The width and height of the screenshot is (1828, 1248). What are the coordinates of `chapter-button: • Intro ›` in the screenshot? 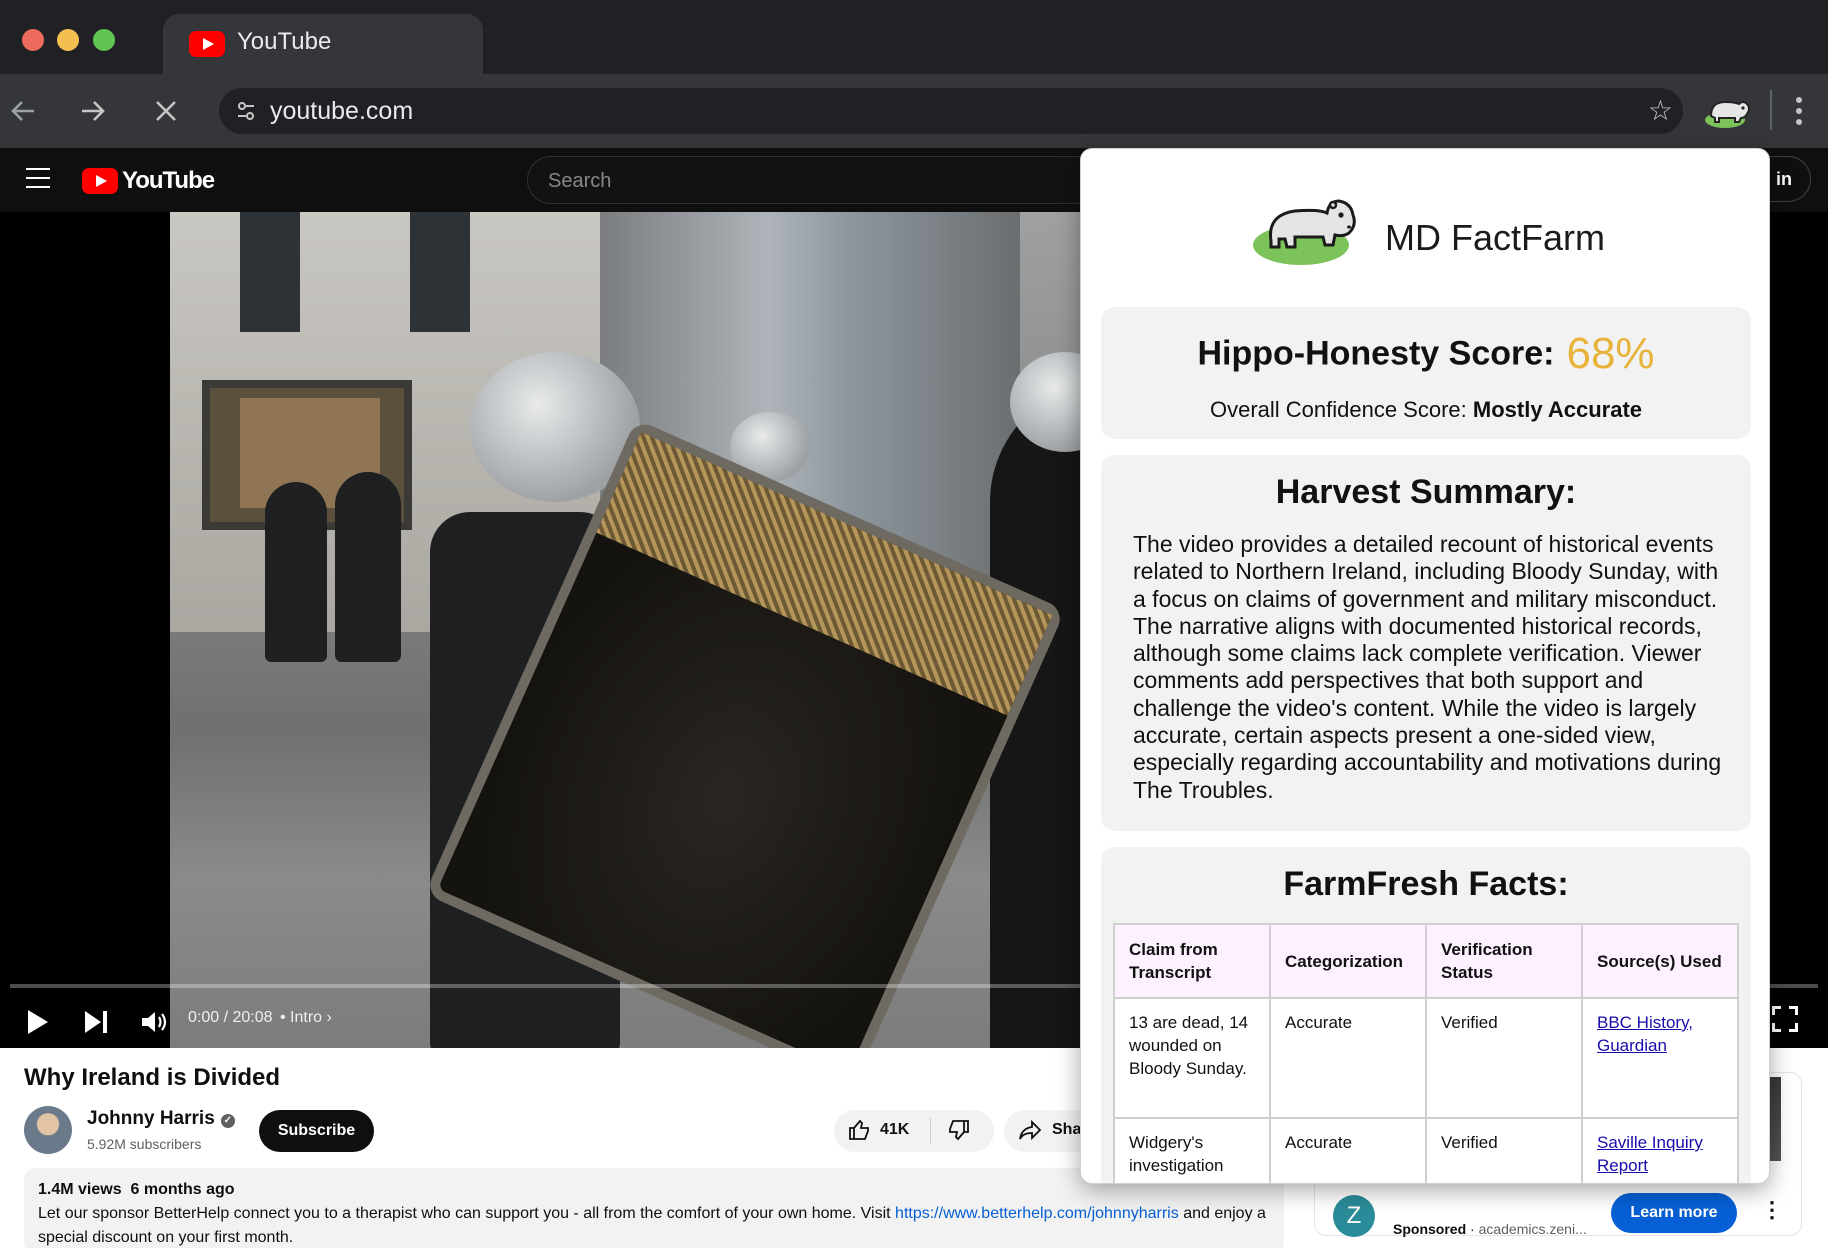 It's located at (306, 1018).